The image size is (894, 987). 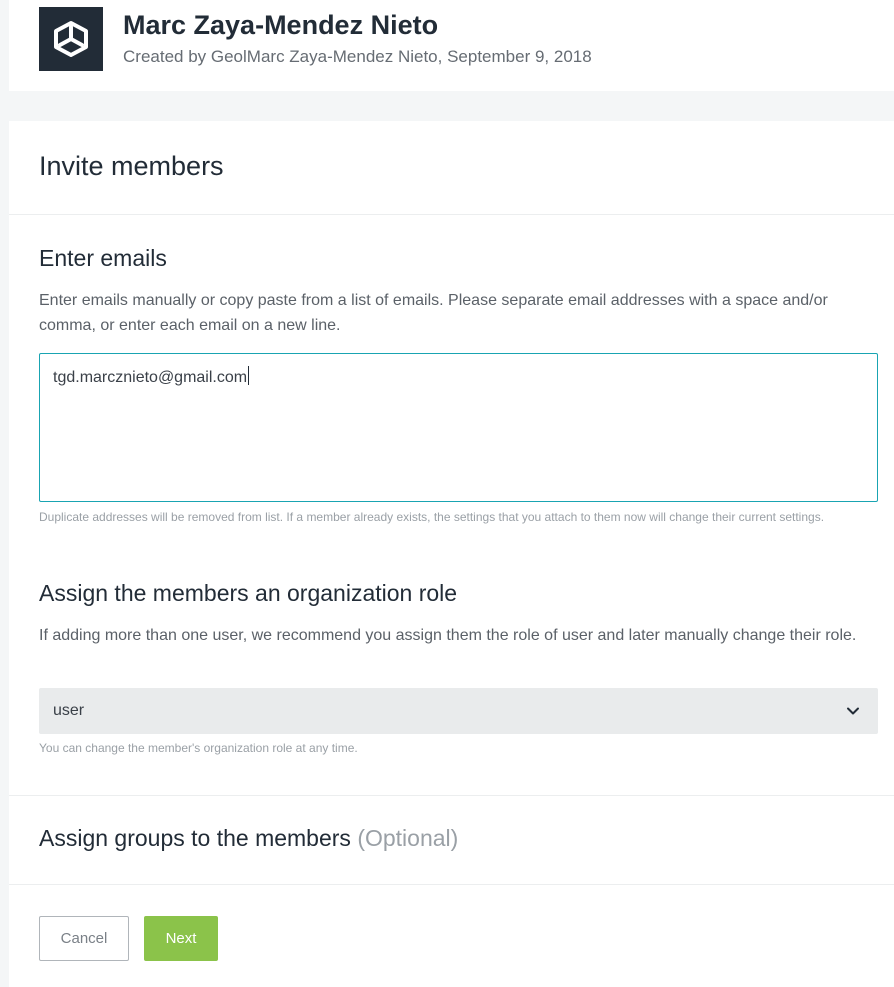 What do you see at coordinates (408, 838) in the screenshot?
I see `optional-label: (Optional)` at bounding box center [408, 838].